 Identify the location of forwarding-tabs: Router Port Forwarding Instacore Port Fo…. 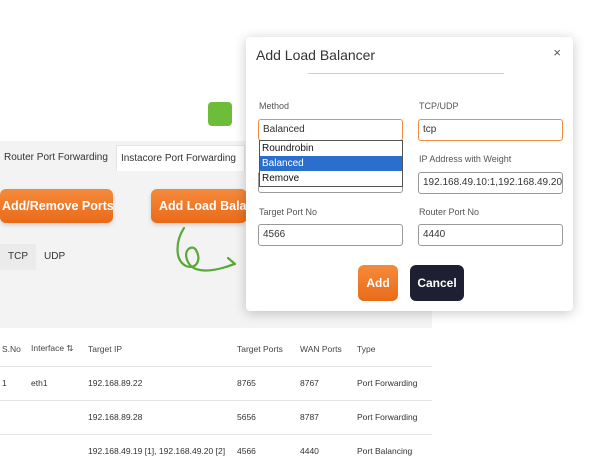
(122, 158).